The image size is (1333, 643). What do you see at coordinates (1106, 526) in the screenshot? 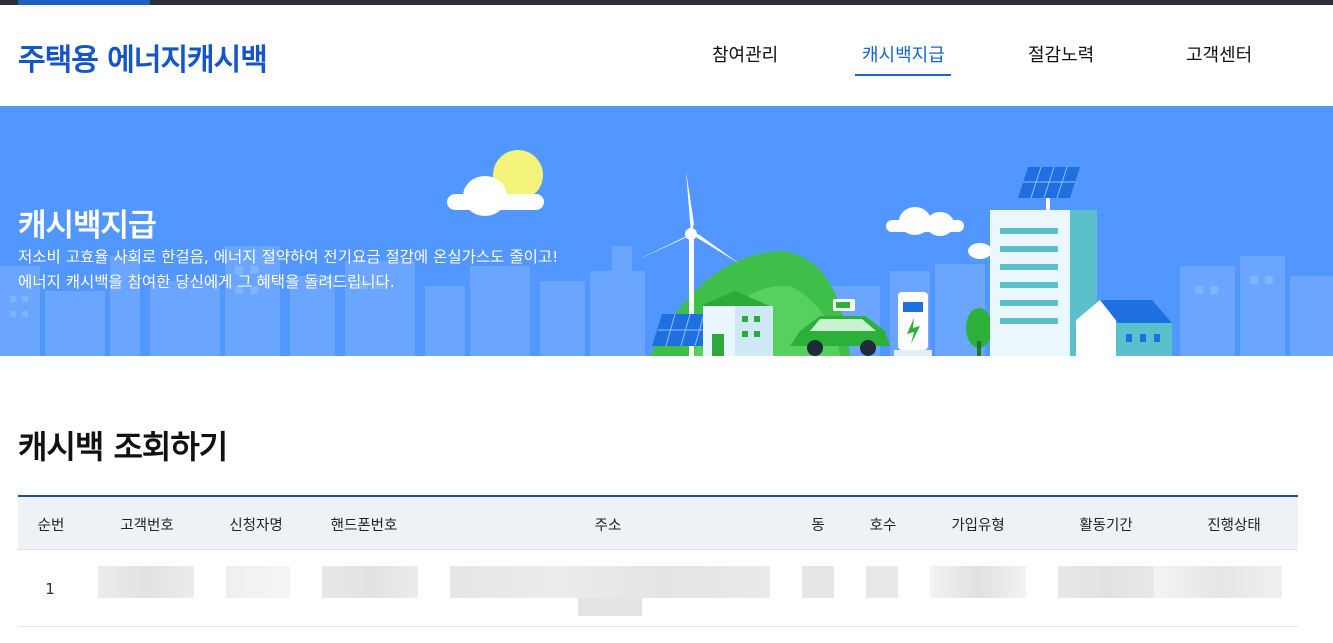
I see `column-header-period: 활동기간` at bounding box center [1106, 526].